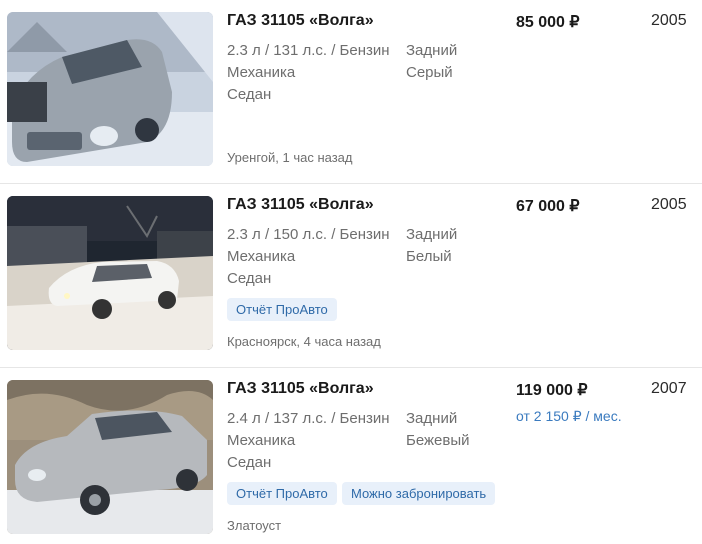  What do you see at coordinates (304, 341) in the screenshot?
I see `location-time: Красноярск, 4 часа назад` at bounding box center [304, 341].